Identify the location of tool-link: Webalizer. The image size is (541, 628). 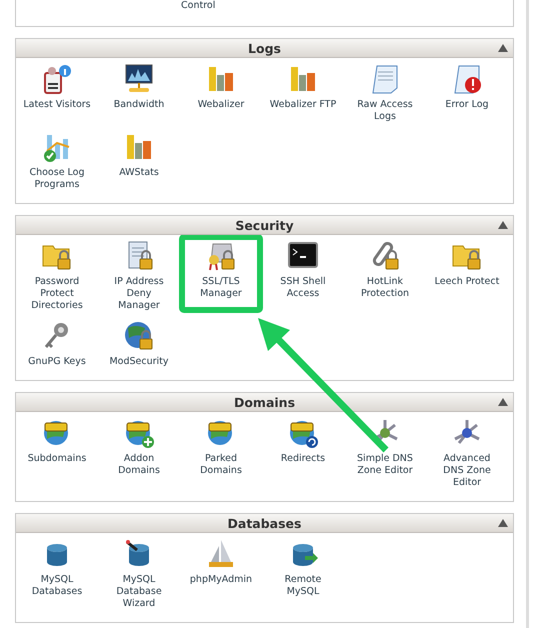
(221, 93).